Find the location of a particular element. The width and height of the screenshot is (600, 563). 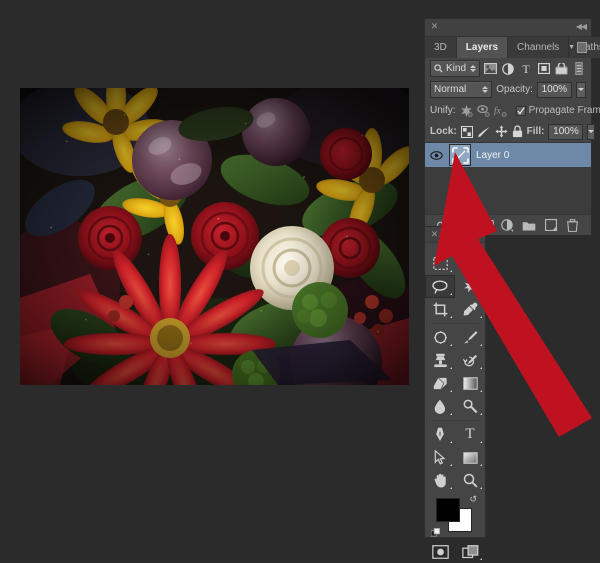

new-fill-adjustment-layer-button is located at coordinates (507, 225).